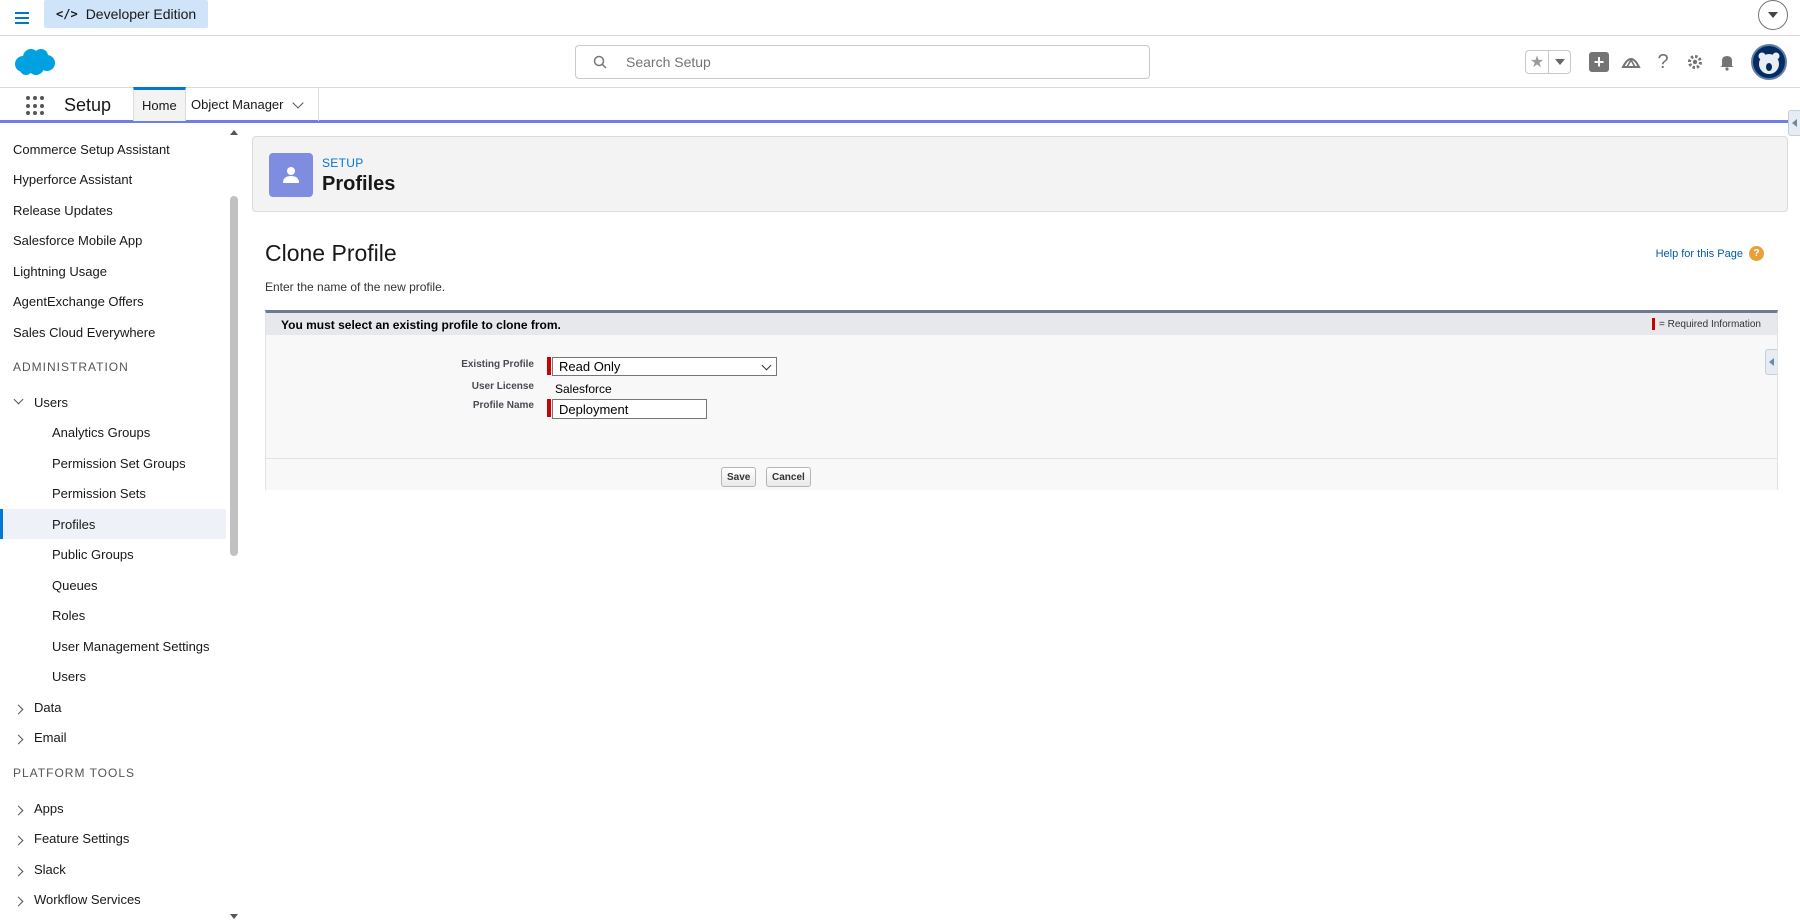  What do you see at coordinates (1559, 62) in the screenshot?
I see `favorites-dropdown-icon` at bounding box center [1559, 62].